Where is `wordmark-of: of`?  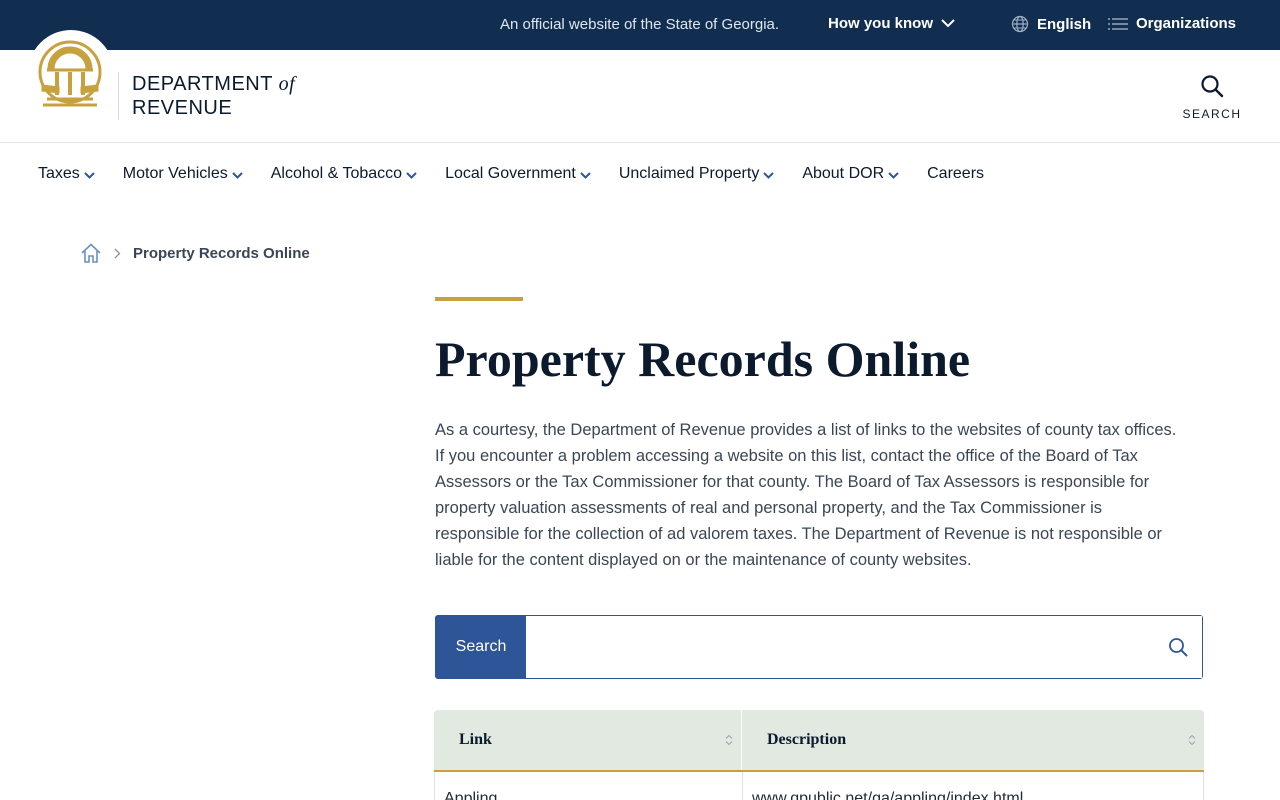
wordmark-of: of is located at coordinates (287, 84).